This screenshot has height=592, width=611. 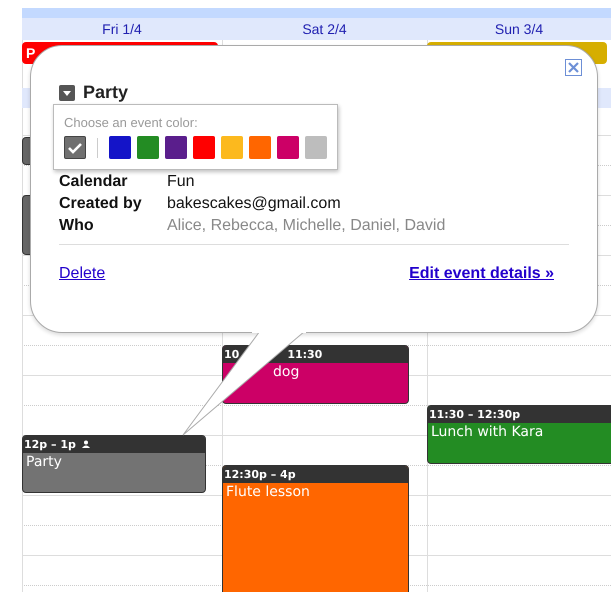 What do you see at coordinates (315, 528) in the screenshot?
I see `calendar-event: 12:30p – 4p Flute lesson` at bounding box center [315, 528].